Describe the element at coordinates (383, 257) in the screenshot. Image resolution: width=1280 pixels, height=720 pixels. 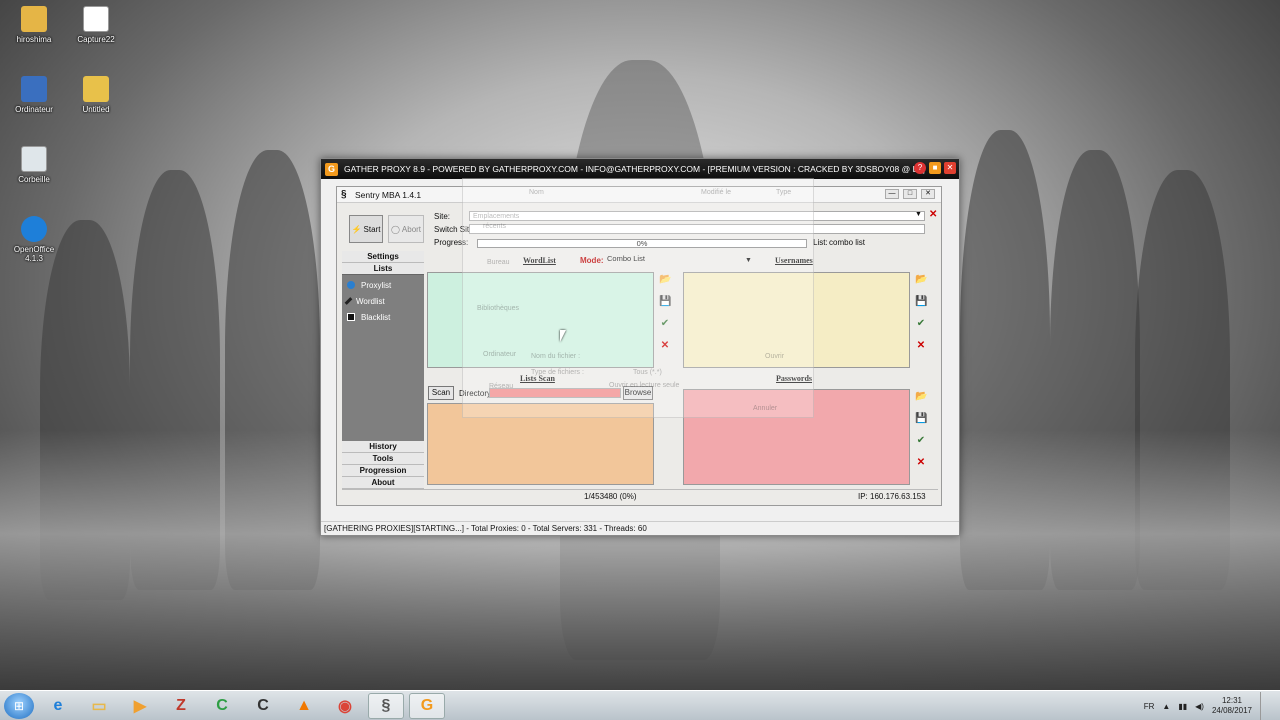
I see `tab-settings: Settings` at that location.